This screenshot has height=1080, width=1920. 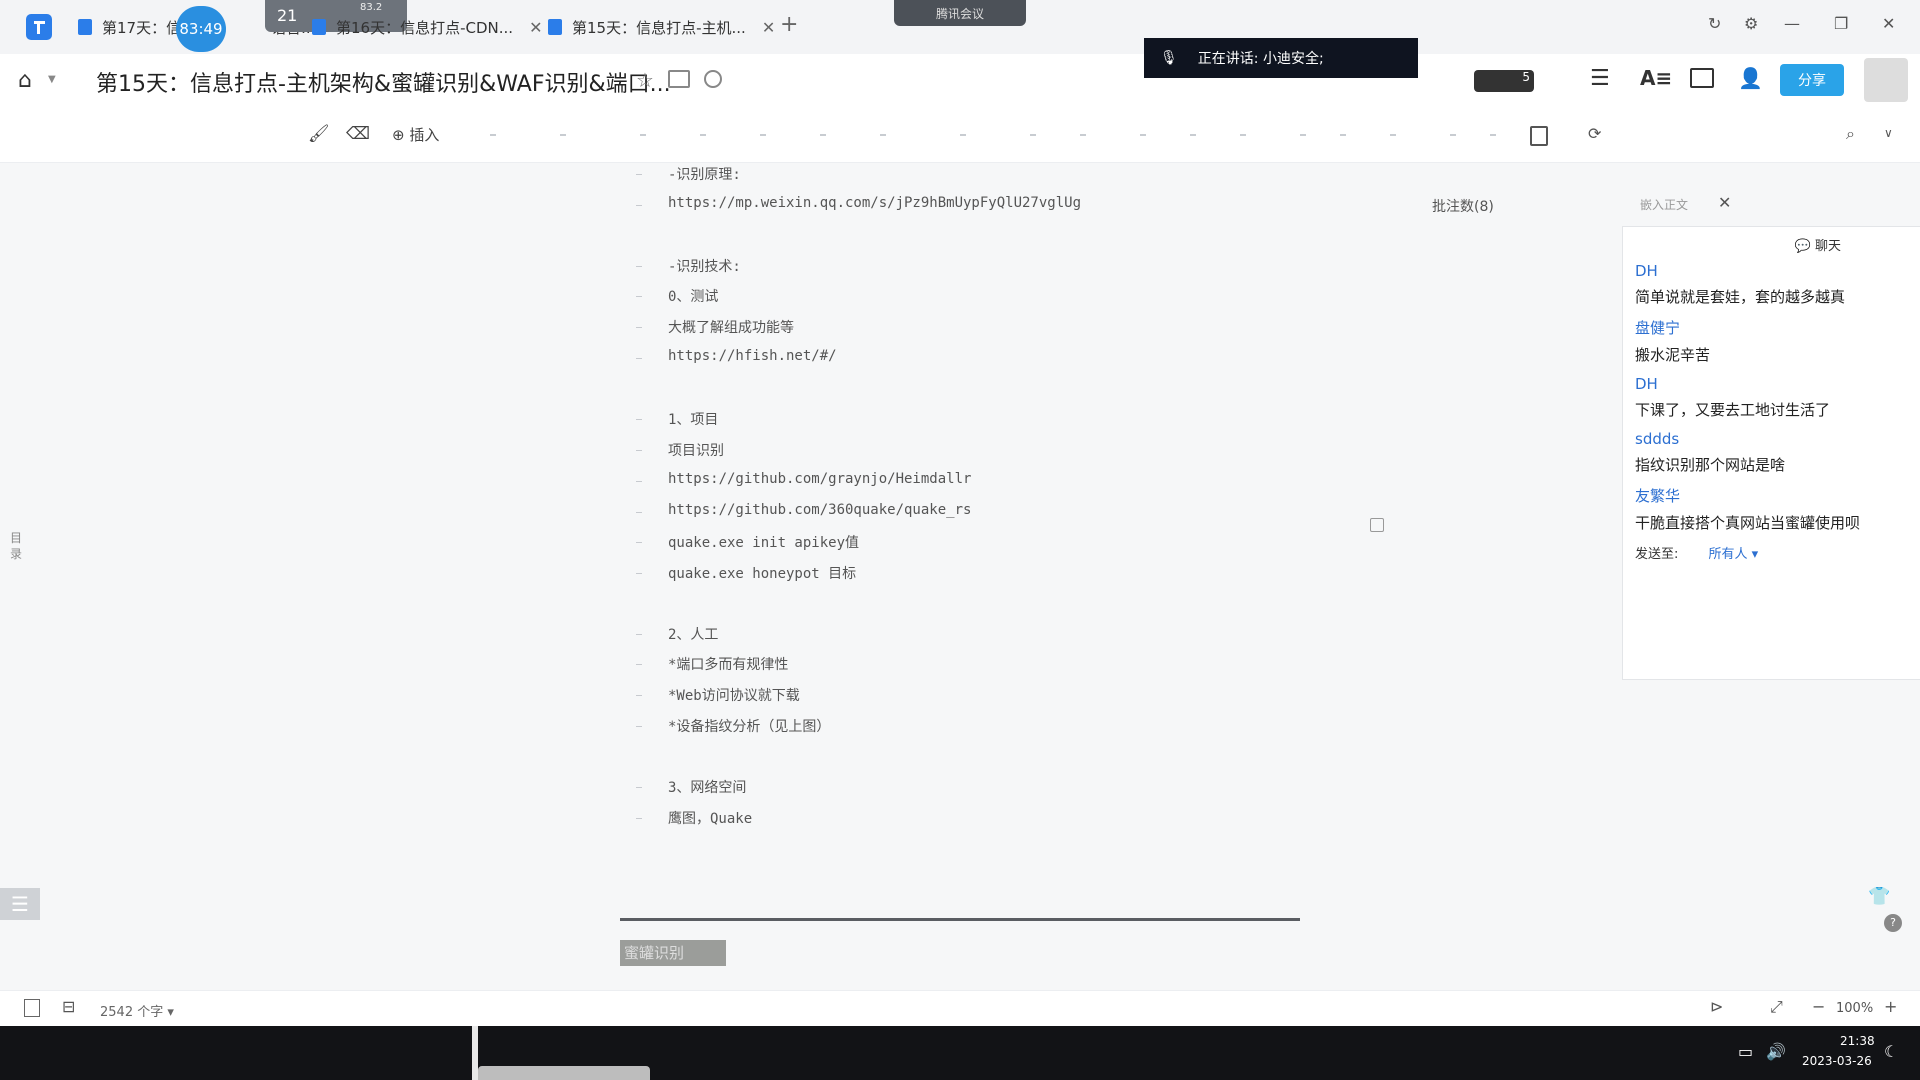 What do you see at coordinates (1771, 244) in the screenshot?
I see `chat-header: 💬 聊天` at bounding box center [1771, 244].